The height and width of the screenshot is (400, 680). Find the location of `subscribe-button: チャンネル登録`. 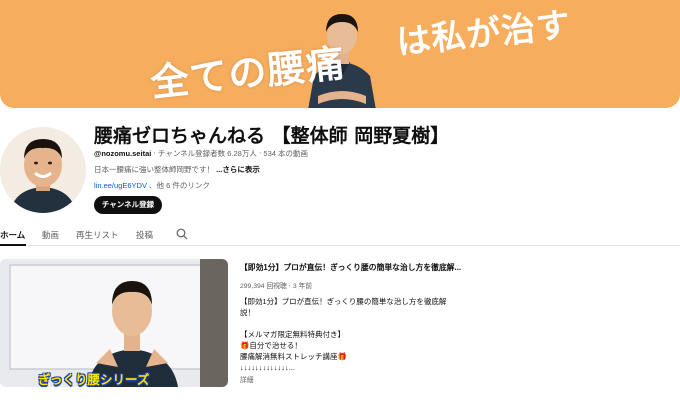

subscribe-button: チャンネル登録 is located at coordinates (128, 205).